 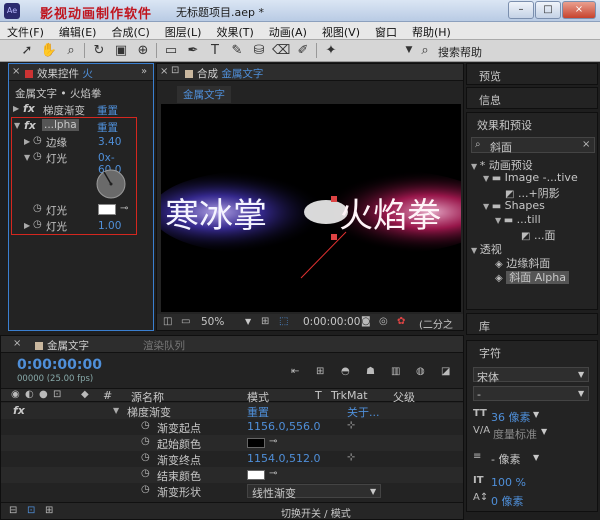 I want to click on param-value: 1.00, so click(x=109, y=226).